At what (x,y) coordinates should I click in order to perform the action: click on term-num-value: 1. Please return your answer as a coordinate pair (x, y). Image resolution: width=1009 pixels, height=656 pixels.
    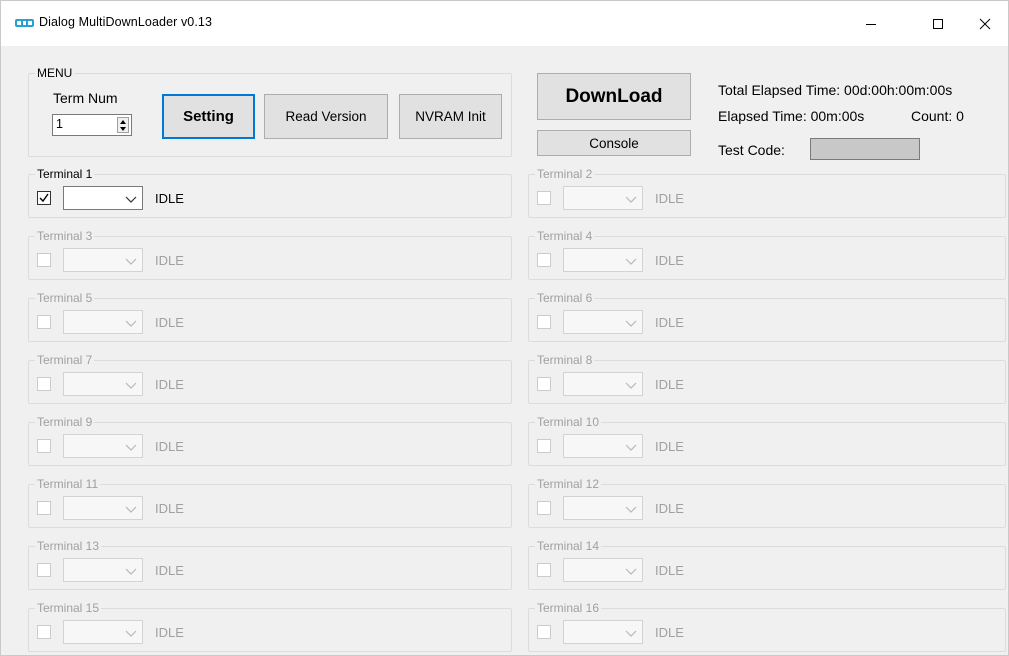
    Looking at the image, I should click on (59, 124).